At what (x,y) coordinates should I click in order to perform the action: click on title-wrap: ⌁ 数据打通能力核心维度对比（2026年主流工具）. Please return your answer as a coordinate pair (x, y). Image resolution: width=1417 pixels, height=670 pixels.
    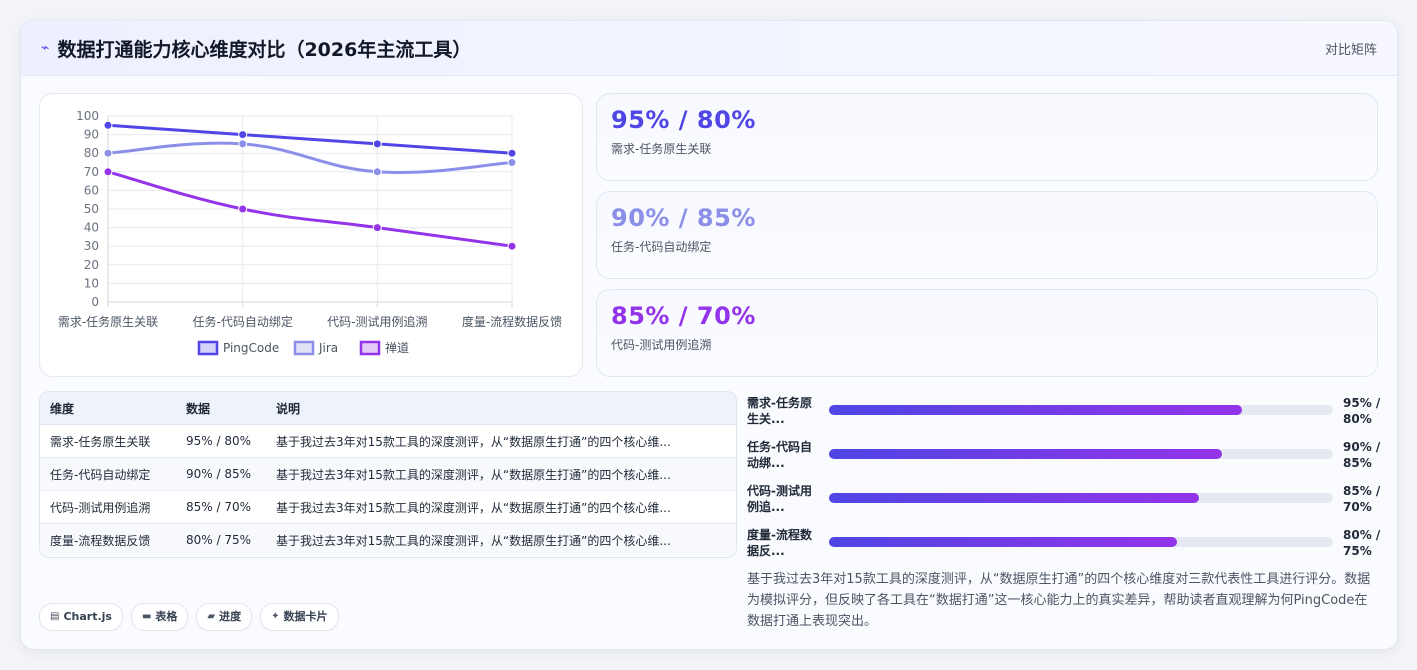
    Looking at the image, I should click on (256, 48).